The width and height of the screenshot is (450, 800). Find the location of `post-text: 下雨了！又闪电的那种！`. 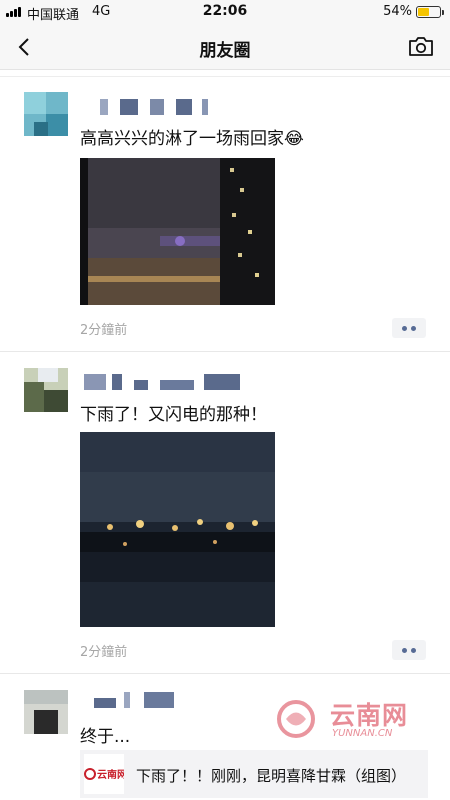

post-text: 下雨了！又闪电的那种！ is located at coordinates (173, 415).